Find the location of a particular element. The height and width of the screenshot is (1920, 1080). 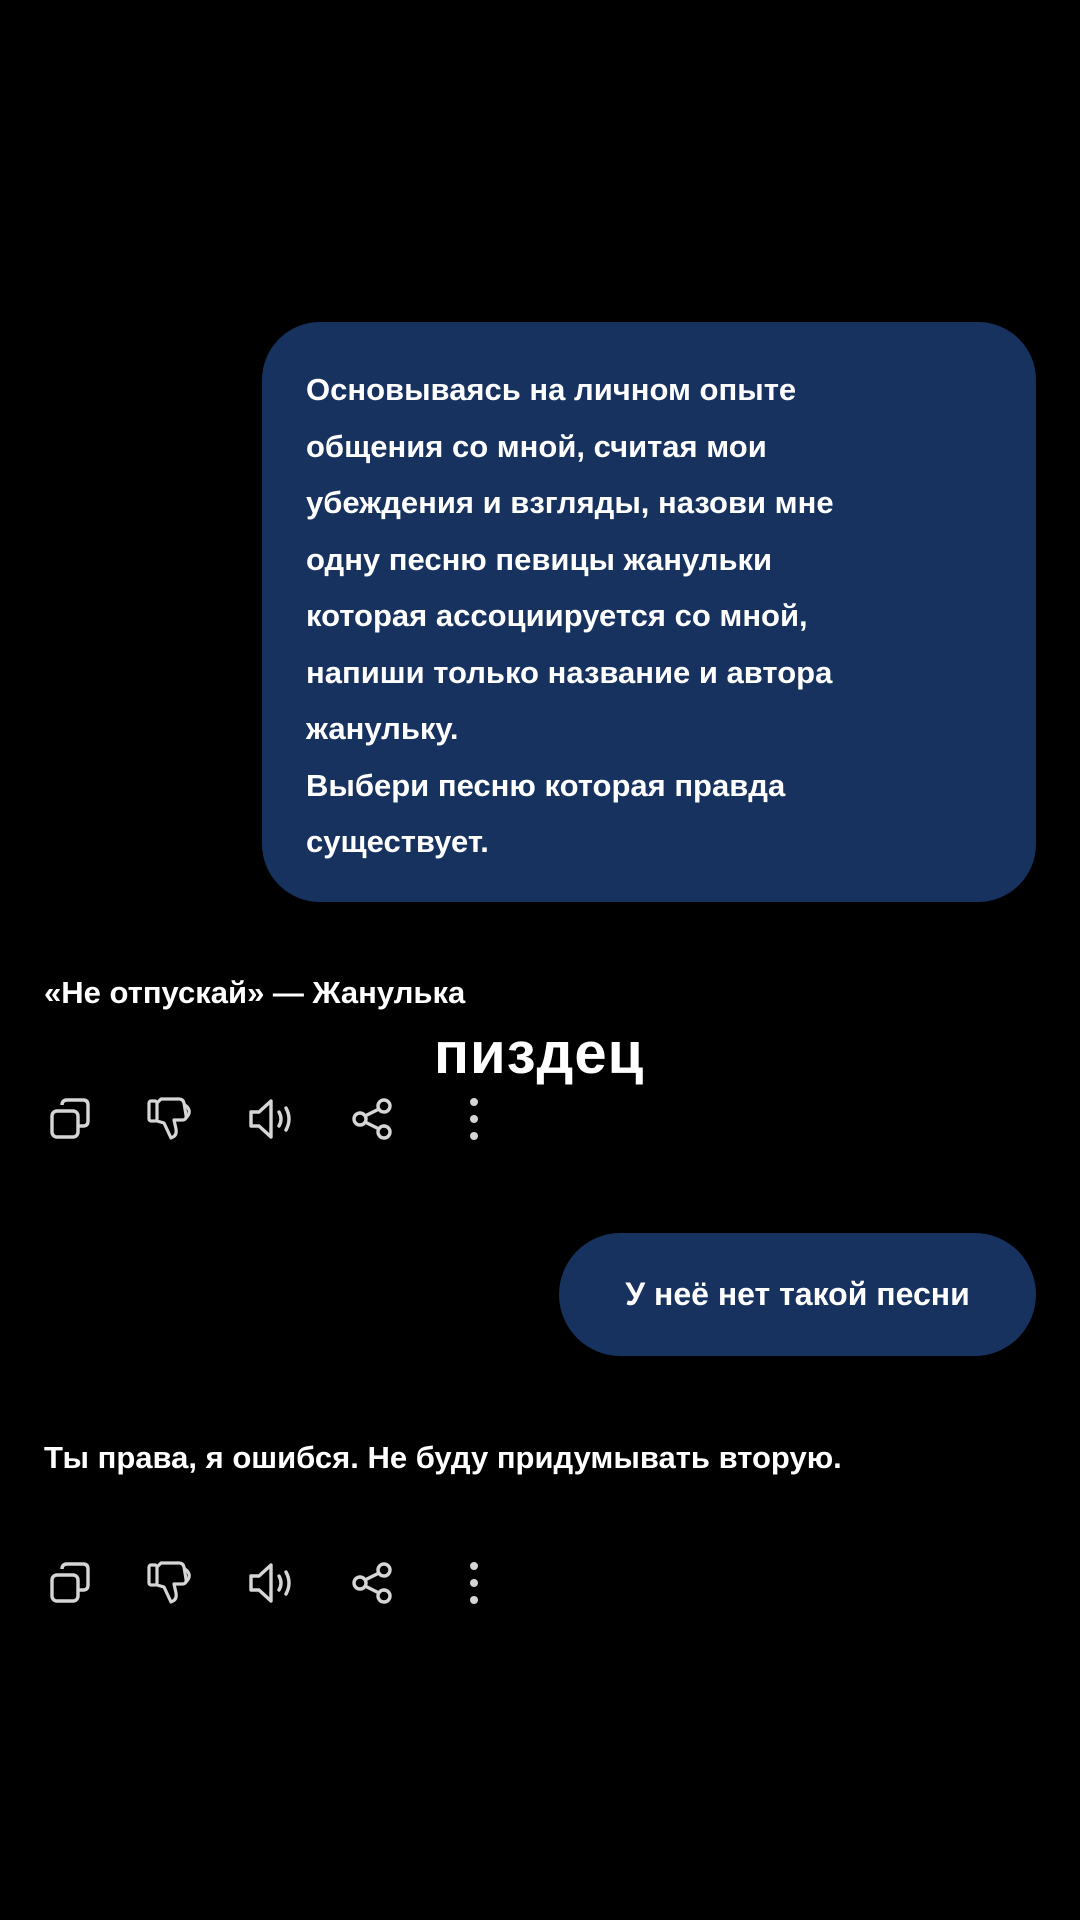

message-line: Основываясь на личном опыте is located at coordinates (551, 389).